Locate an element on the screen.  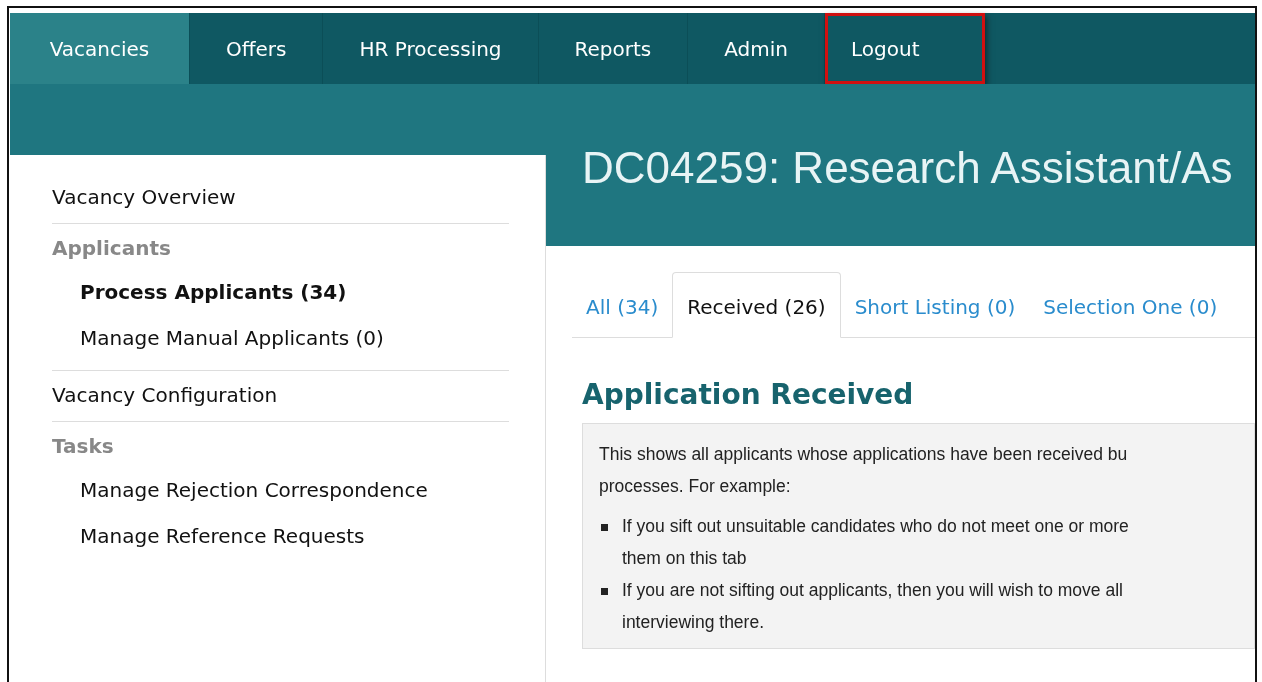
status-tab: All (34) is located at coordinates (622, 316).